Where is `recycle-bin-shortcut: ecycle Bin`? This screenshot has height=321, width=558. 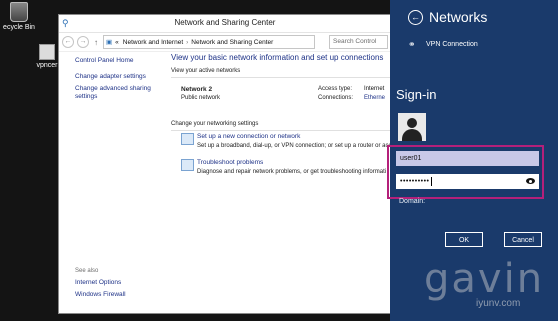 recycle-bin-shortcut: ecycle Bin is located at coordinates (19, 15).